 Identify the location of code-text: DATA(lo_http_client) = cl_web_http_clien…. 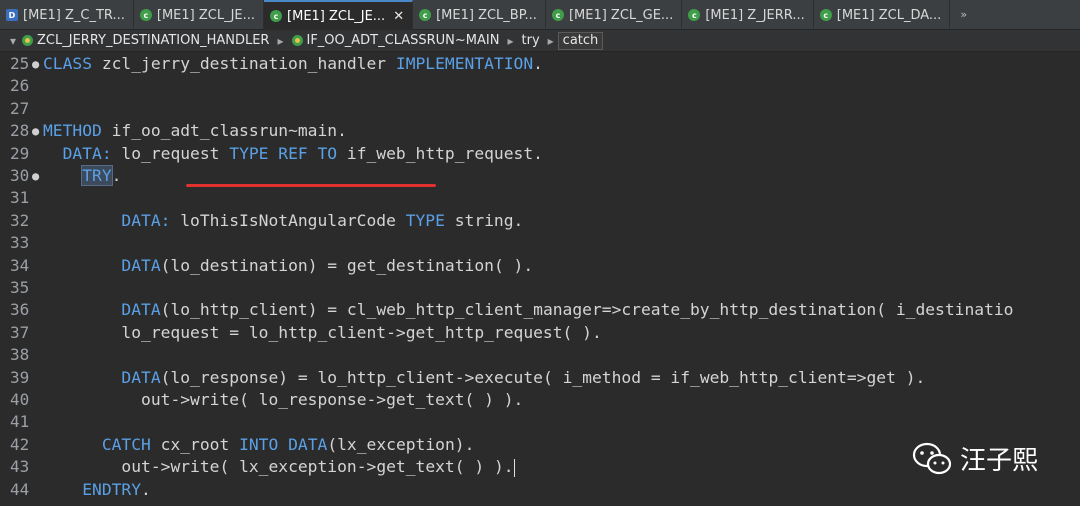
(528, 310).